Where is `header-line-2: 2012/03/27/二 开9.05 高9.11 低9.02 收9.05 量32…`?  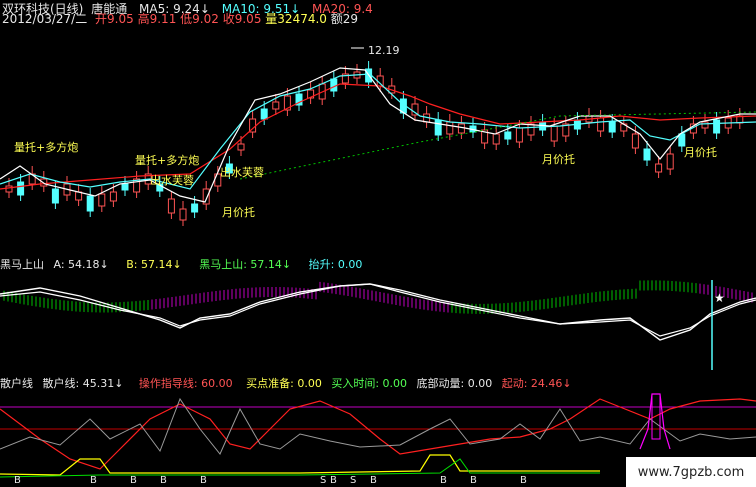
header-line-2: 2012/03/27/二 开9.05 高9.11 低9.02 收9.05 量32… is located at coordinates (180, 18).